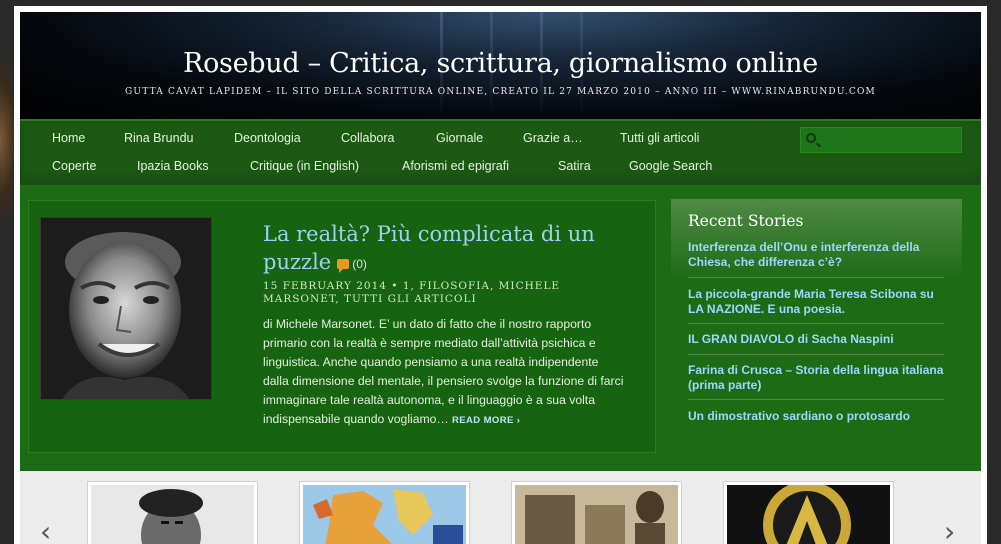 The height and width of the screenshot is (544, 1001). I want to click on recent-story-link: Un dimostrativo sardiano o protosardo, so click(816, 416).